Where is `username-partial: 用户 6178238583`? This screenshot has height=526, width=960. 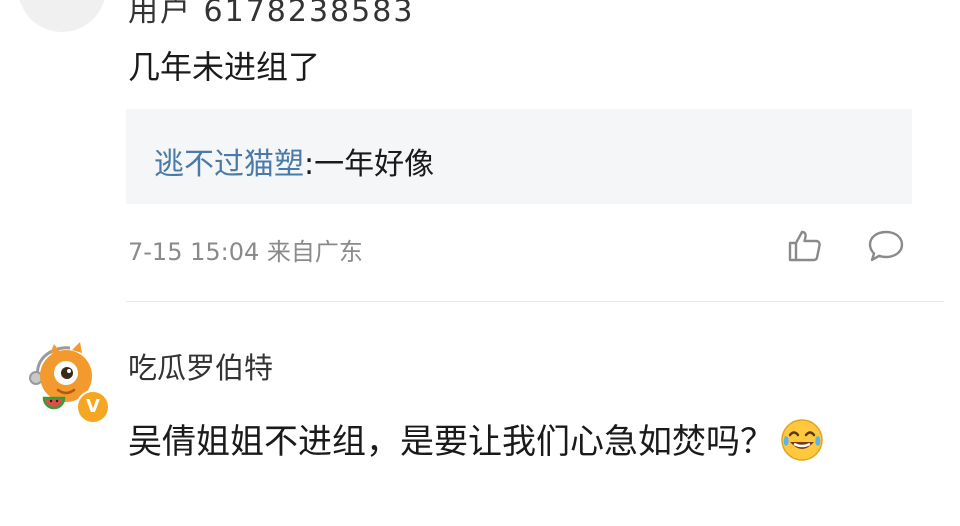
username-partial: 用户 6178238583 is located at coordinates (271, 15).